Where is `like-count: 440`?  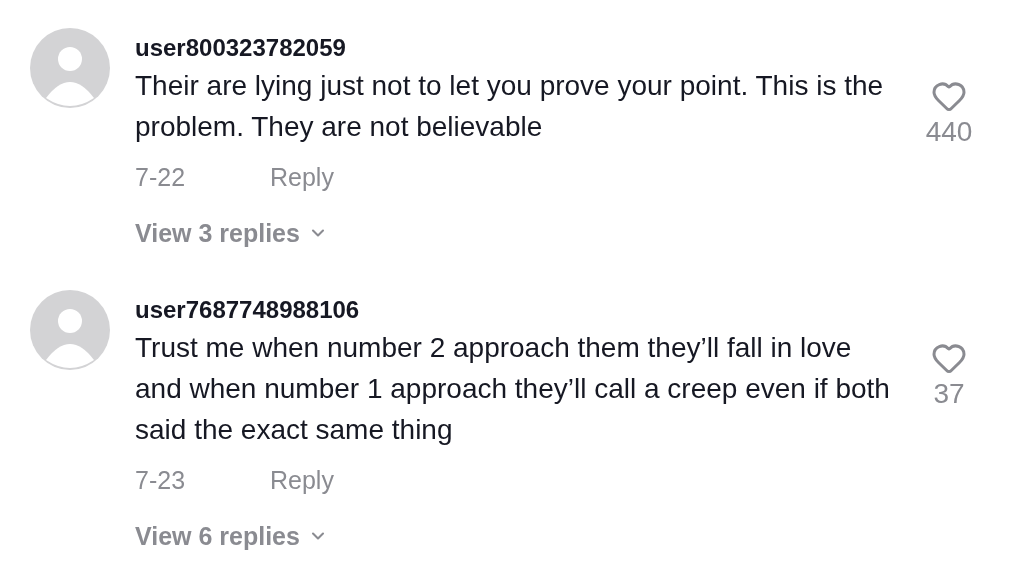 like-count: 440 is located at coordinates (949, 132).